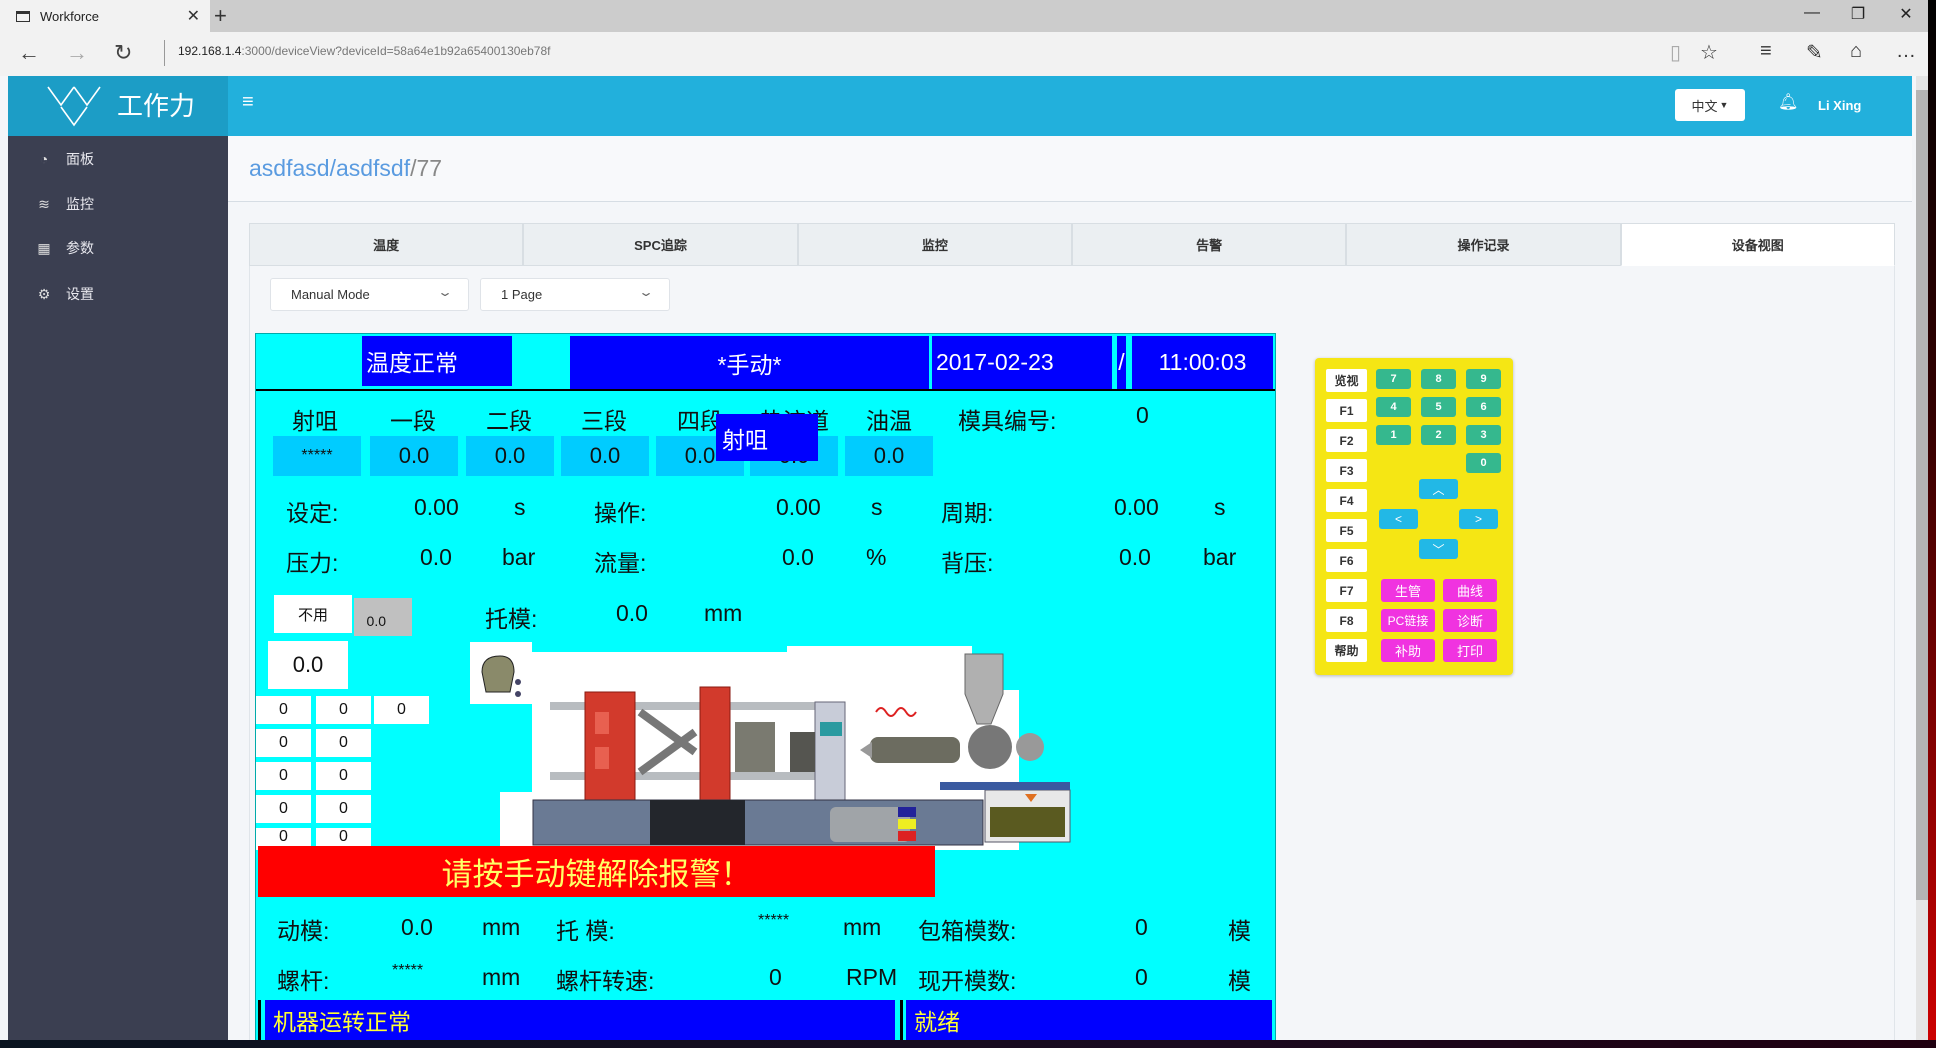 The height and width of the screenshot is (1048, 1936). I want to click on diagnosis-key: 诊断, so click(1470, 620).